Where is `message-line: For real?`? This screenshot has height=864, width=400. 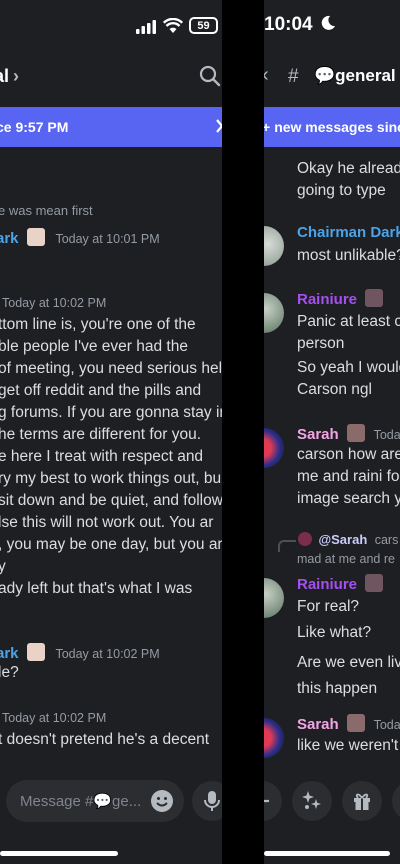 message-line: For real? is located at coordinates (328, 606).